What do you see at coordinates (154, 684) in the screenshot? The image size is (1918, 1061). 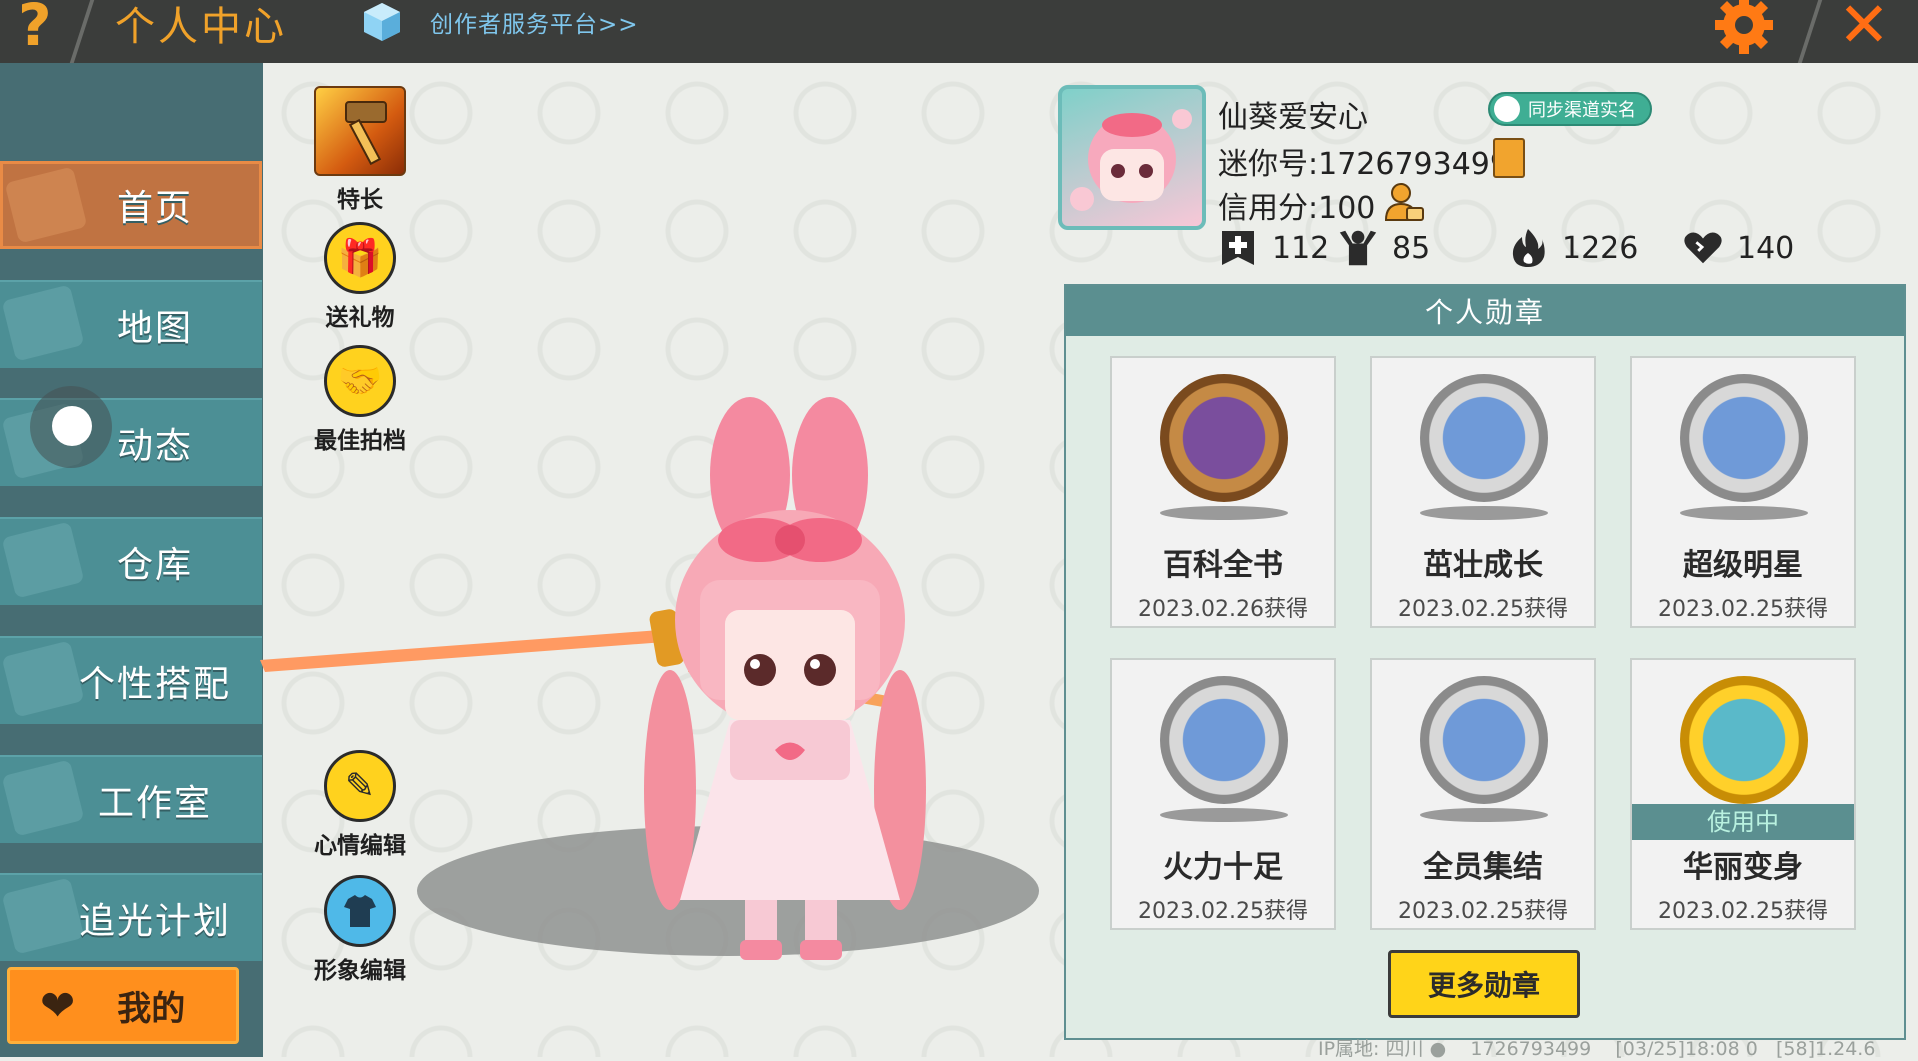 I see `sidebar-item-label: 个性搭配` at bounding box center [154, 684].